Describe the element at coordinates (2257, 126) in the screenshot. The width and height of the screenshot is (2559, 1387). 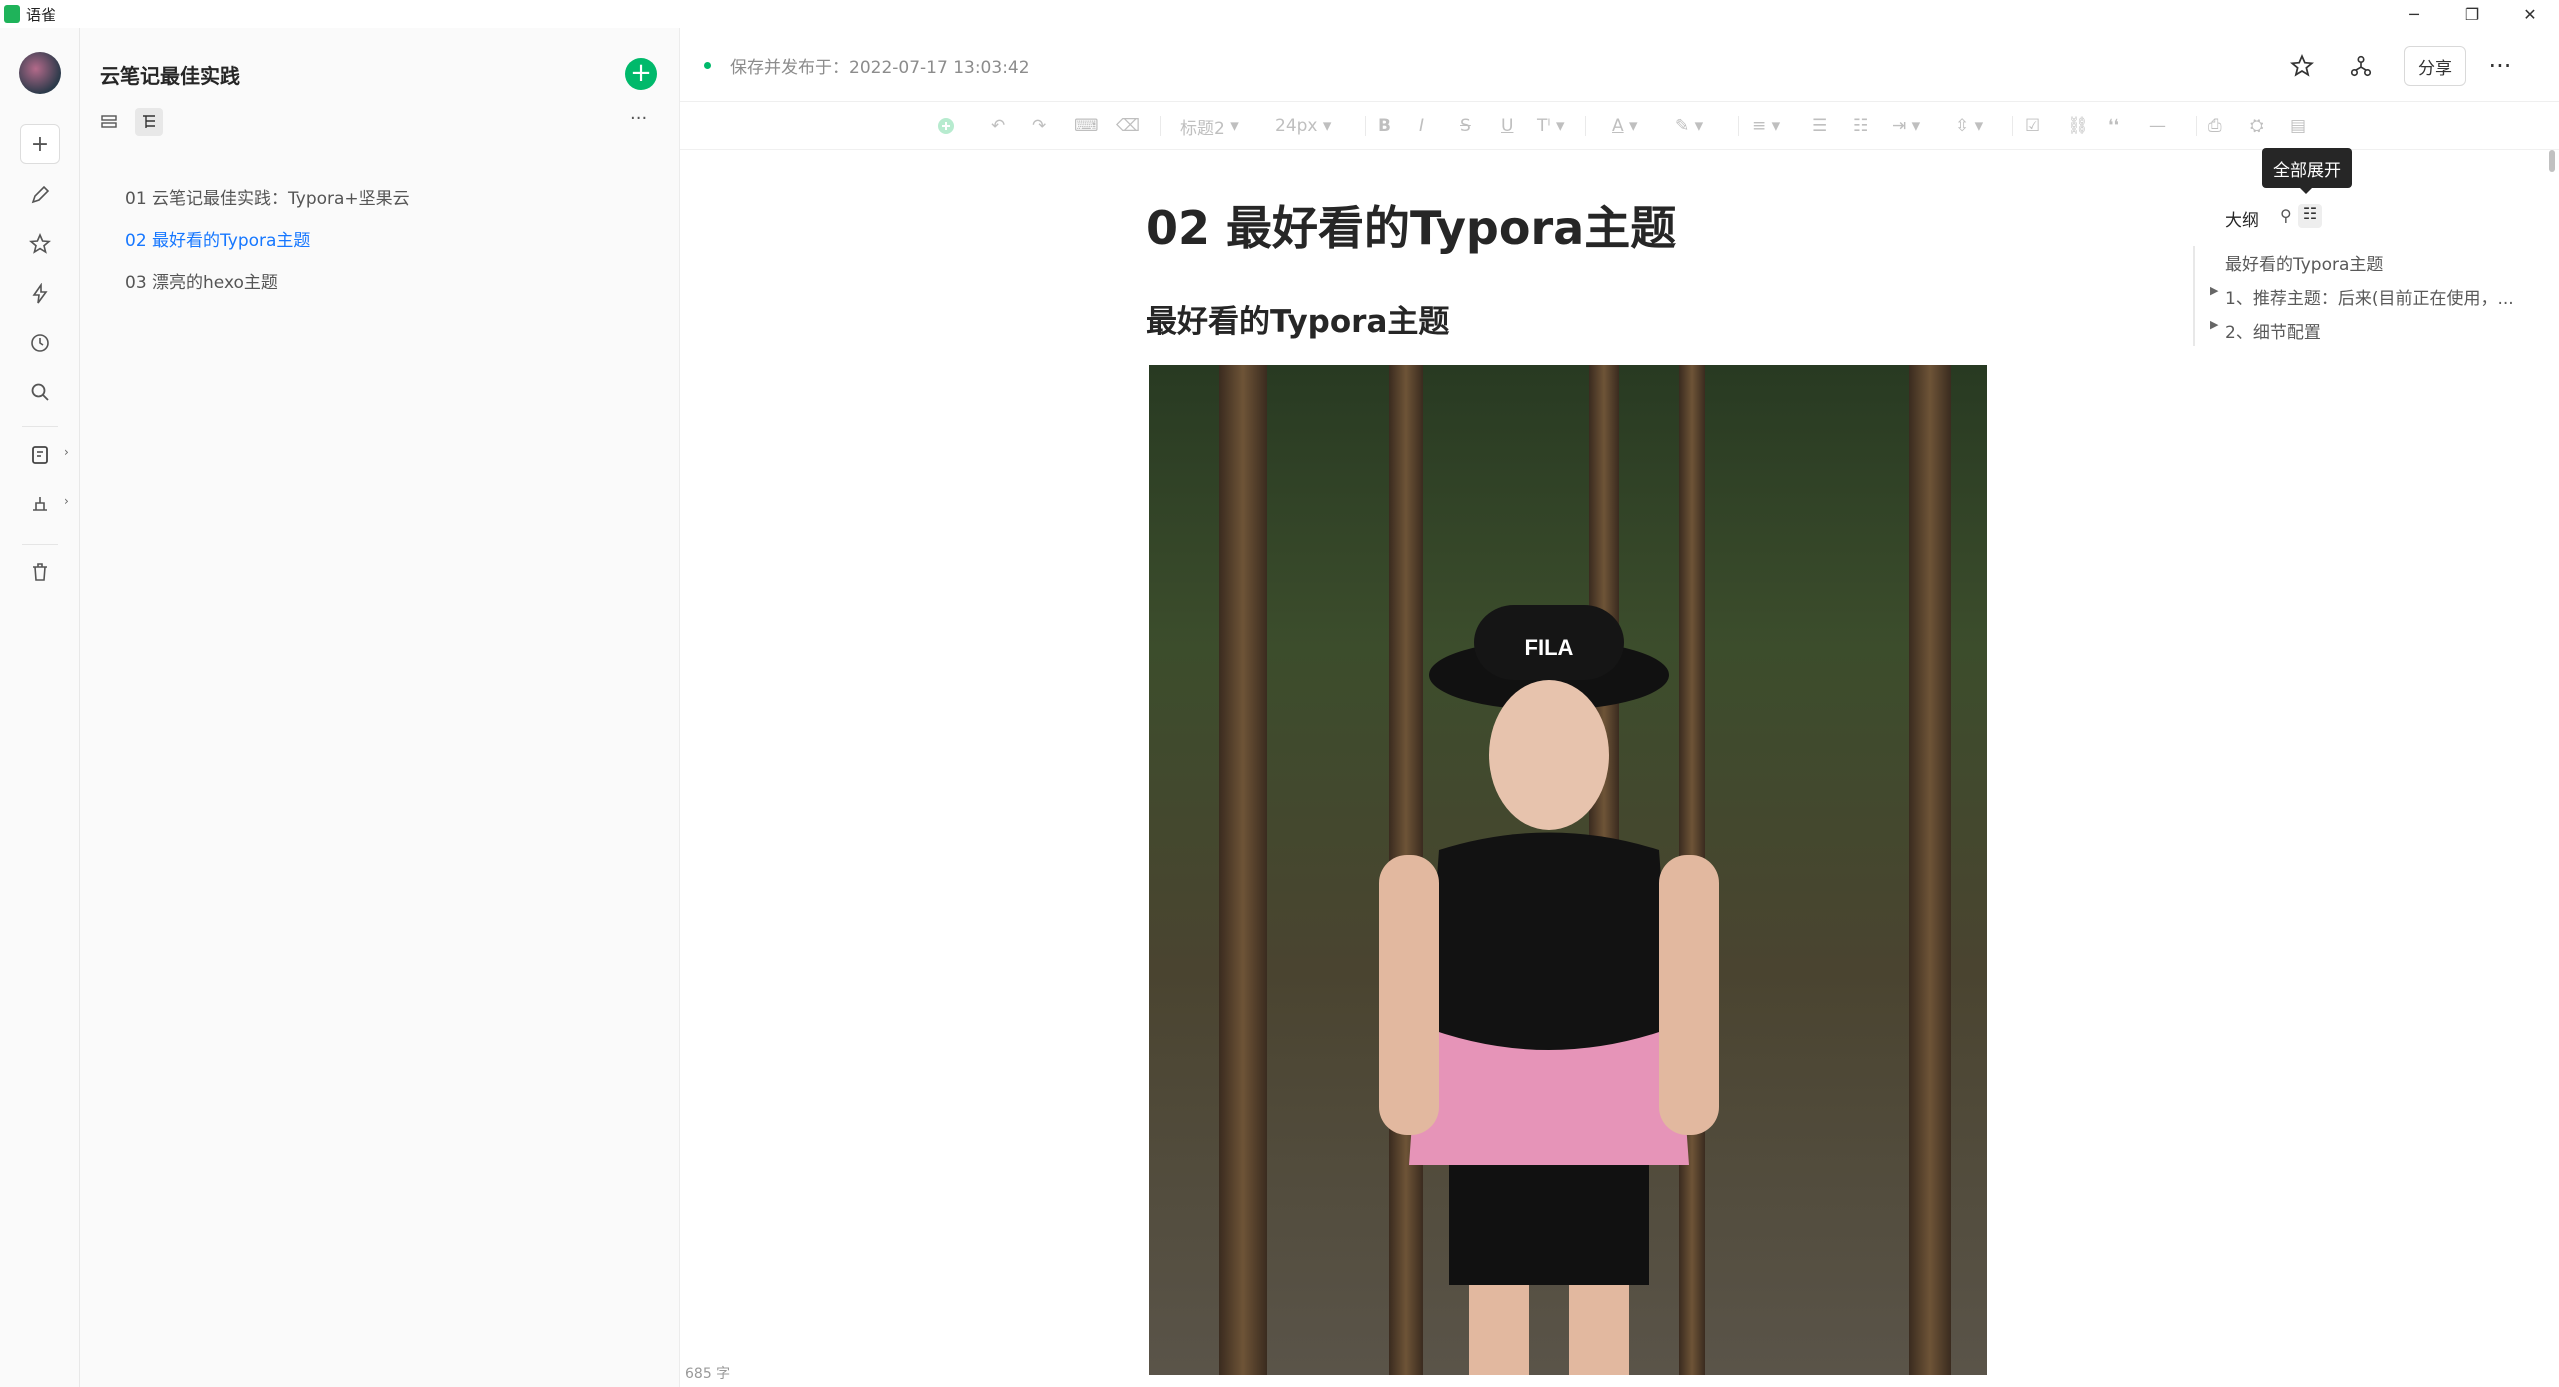
I see `translate-icon: ⛭` at that location.